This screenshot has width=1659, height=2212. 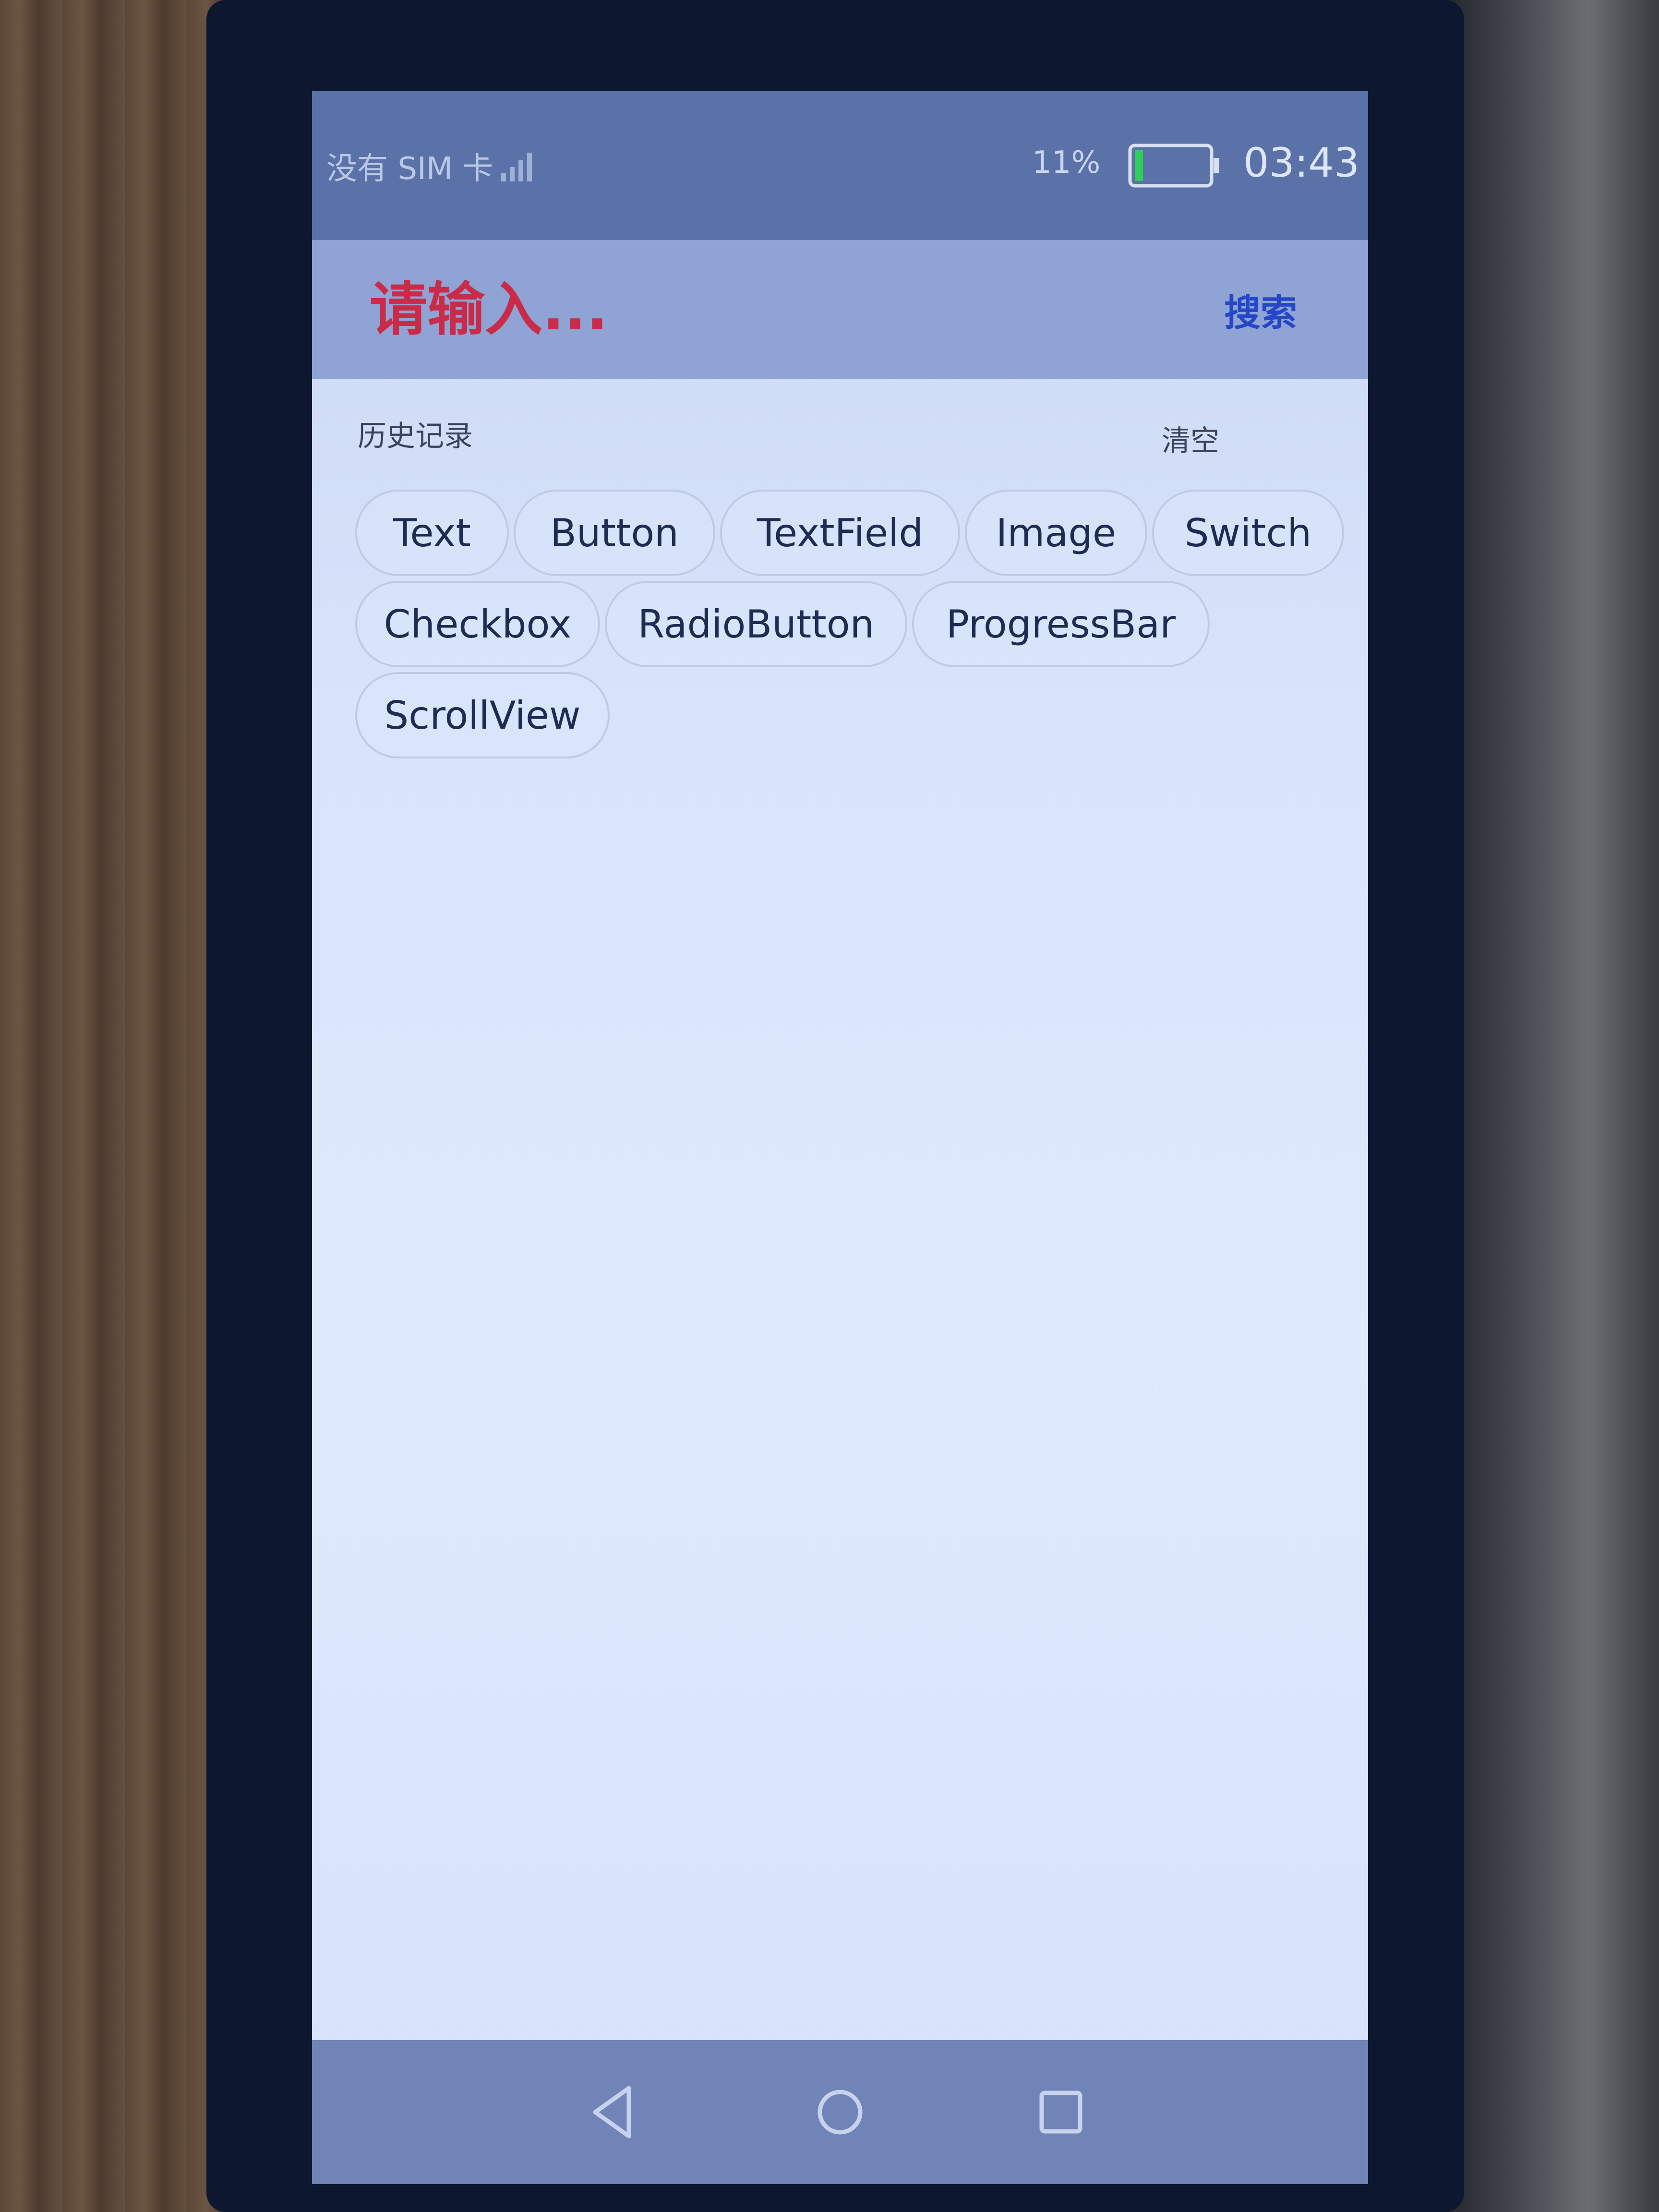 I want to click on background-desk, so click(x=113, y=1106).